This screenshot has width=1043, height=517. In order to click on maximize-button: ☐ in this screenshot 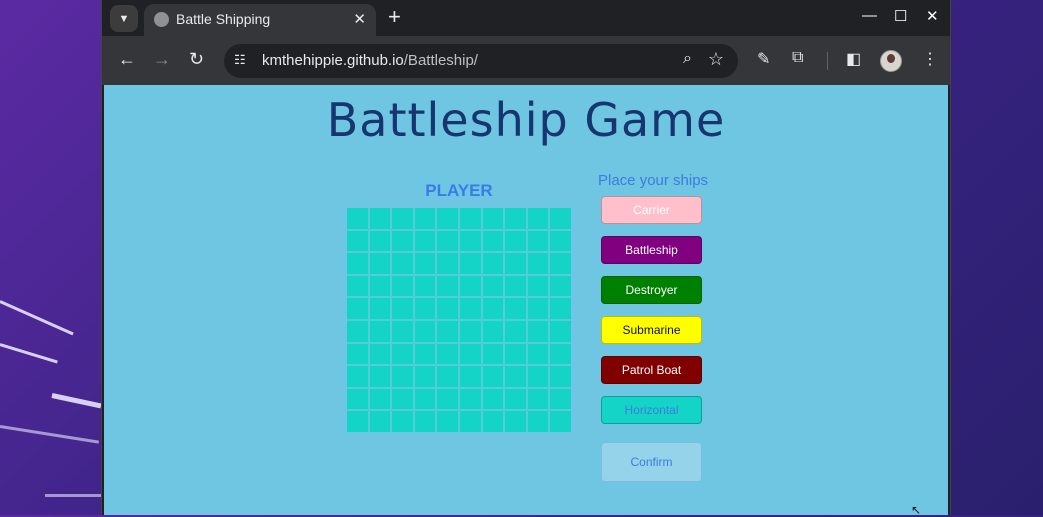, I will do `click(900, 16)`.